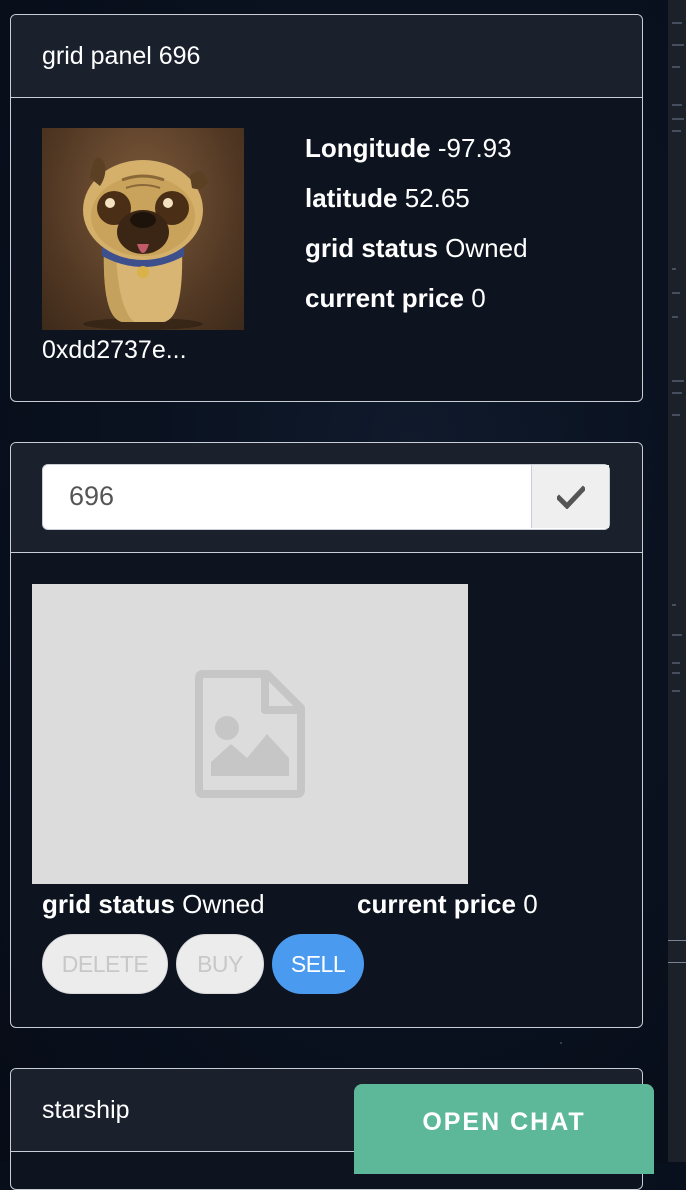  Describe the element at coordinates (474, 148) in the screenshot. I see `longitude-value: -97.93` at that location.